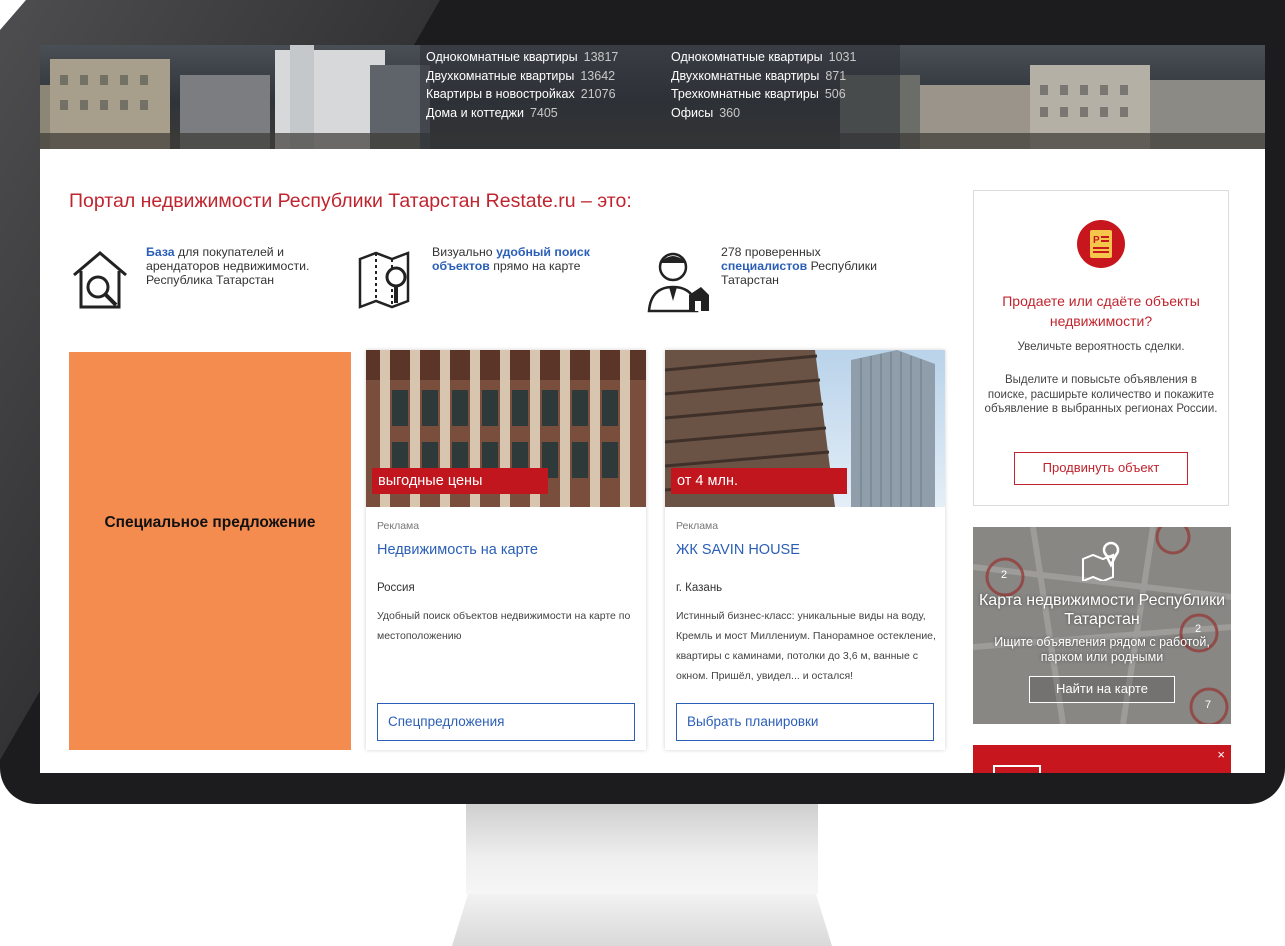 Image resolution: width=1285 pixels, height=946 pixels. I want to click on card-location: г. Казань, so click(699, 588).